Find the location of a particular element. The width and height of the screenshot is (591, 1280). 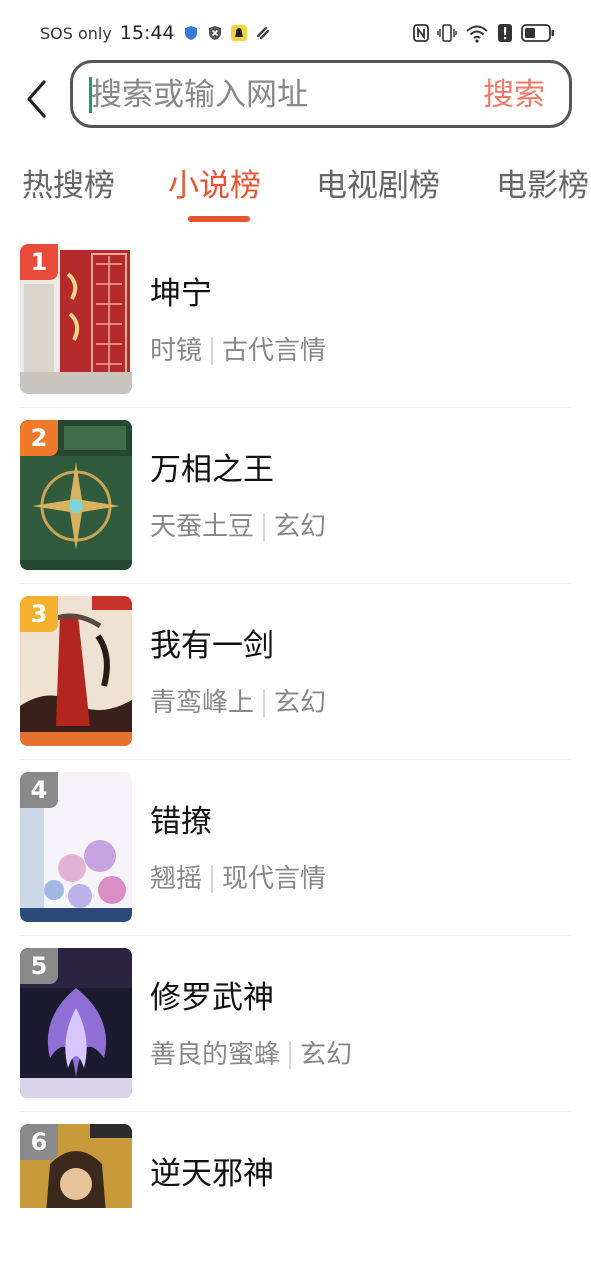

rank-badge: 5 is located at coordinates (39, 966).